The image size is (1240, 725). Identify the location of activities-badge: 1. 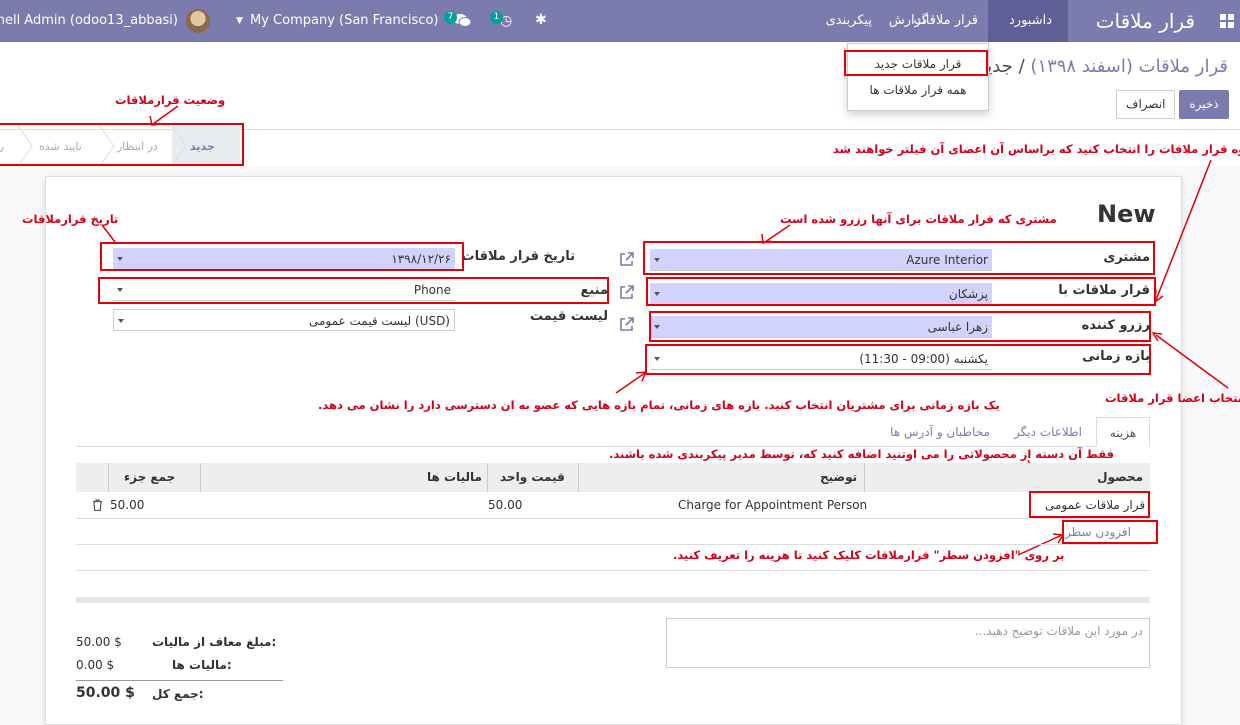
(496, 17).